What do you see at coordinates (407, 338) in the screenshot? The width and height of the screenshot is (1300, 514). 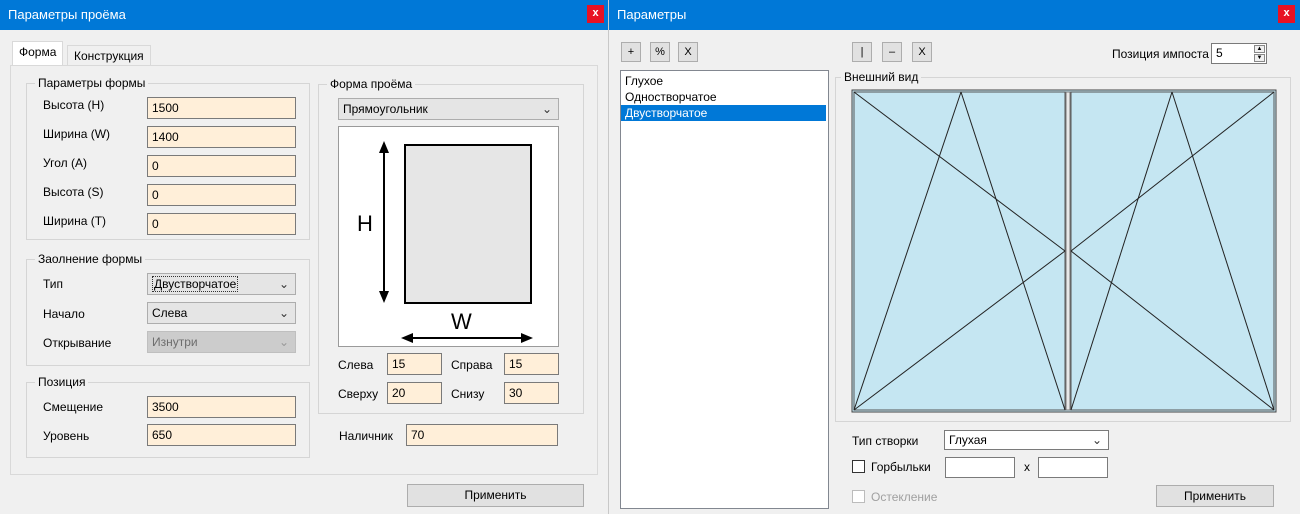 I see `arrow-left-icon` at bounding box center [407, 338].